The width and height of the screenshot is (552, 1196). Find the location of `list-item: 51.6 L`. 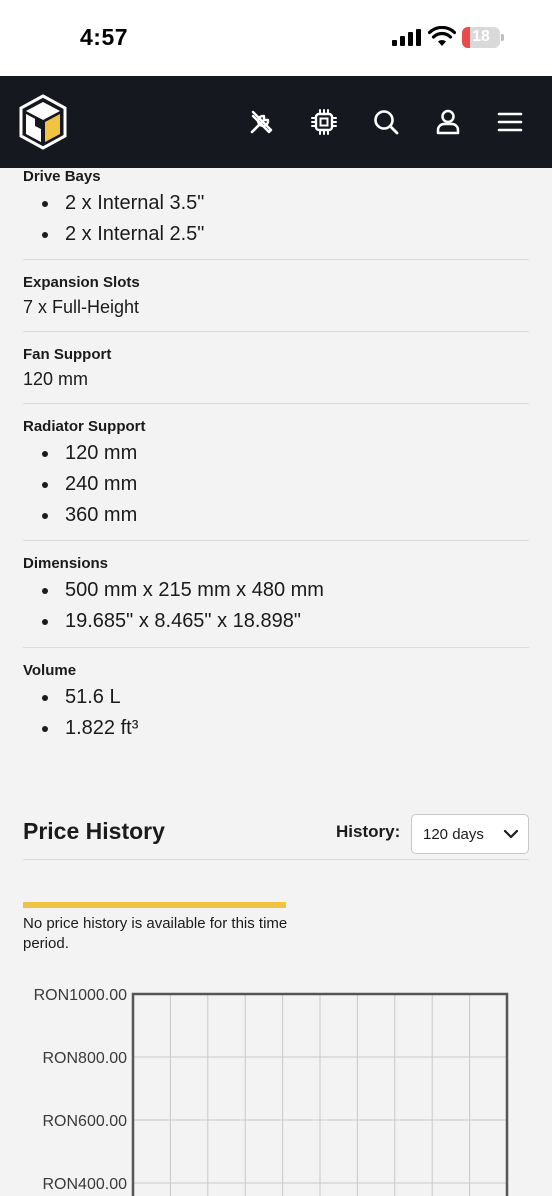

list-item: 51.6 L is located at coordinates (276, 697).